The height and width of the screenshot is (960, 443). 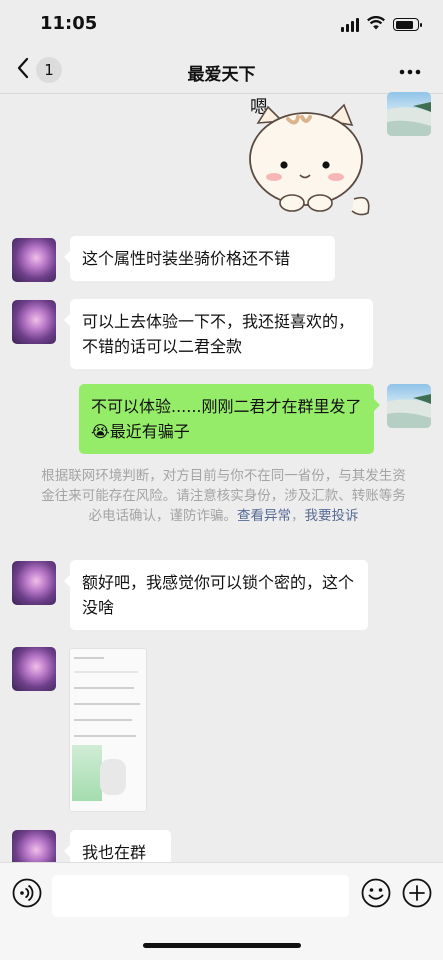 What do you see at coordinates (407, 24) in the screenshot?
I see `battery-icon` at bounding box center [407, 24].